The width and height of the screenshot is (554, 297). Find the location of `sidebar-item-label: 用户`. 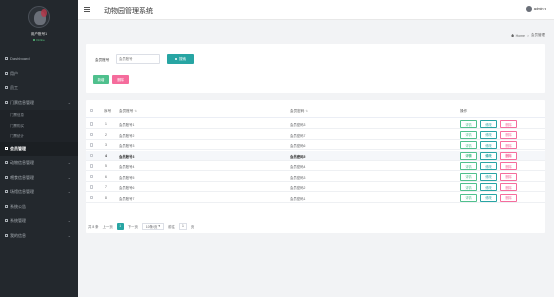

sidebar-item-label: 用户 is located at coordinates (14, 73).